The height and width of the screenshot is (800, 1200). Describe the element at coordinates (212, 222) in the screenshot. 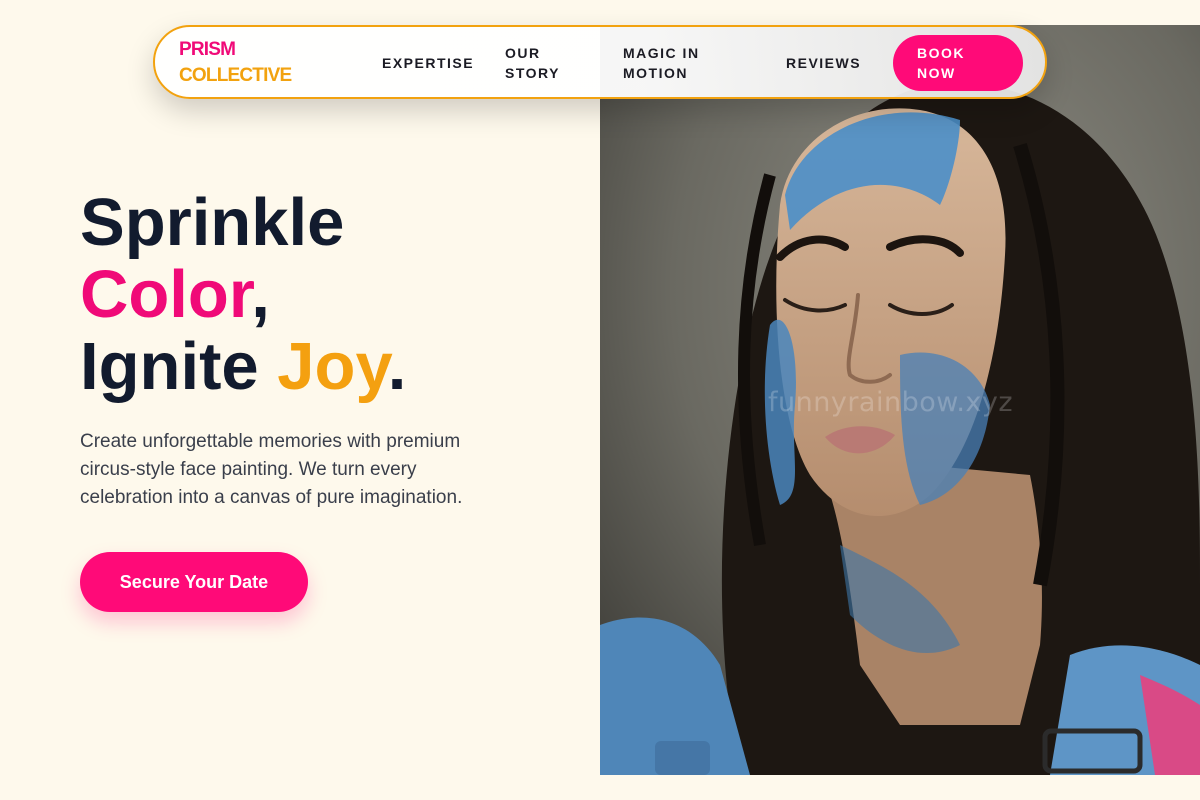

I see `headline-line-1: Sprinkle` at that location.